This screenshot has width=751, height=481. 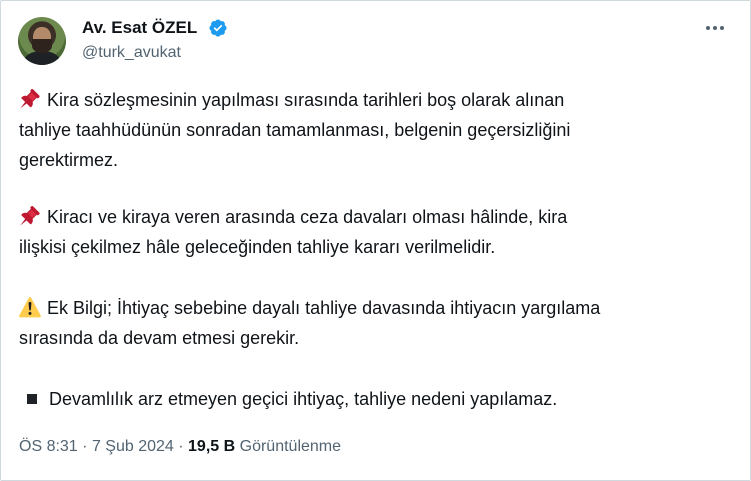 I want to click on warning-icon, so click(x=30, y=307).